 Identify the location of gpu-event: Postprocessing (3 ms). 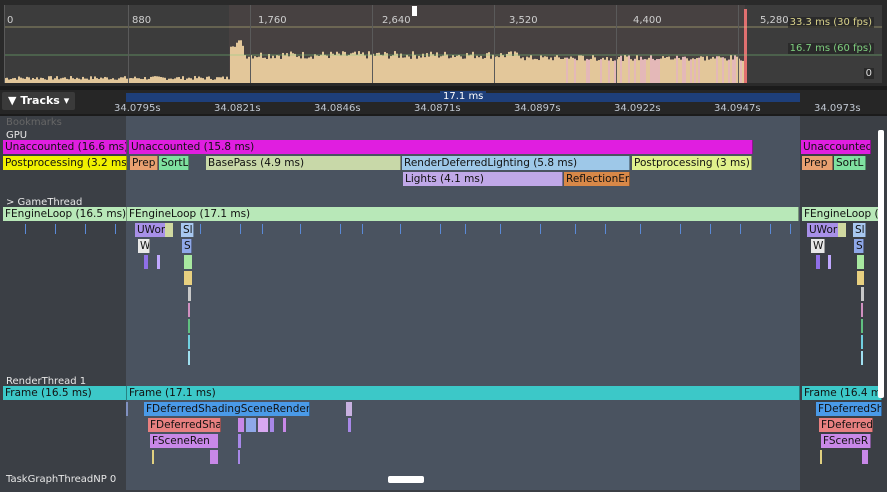
(692, 163).